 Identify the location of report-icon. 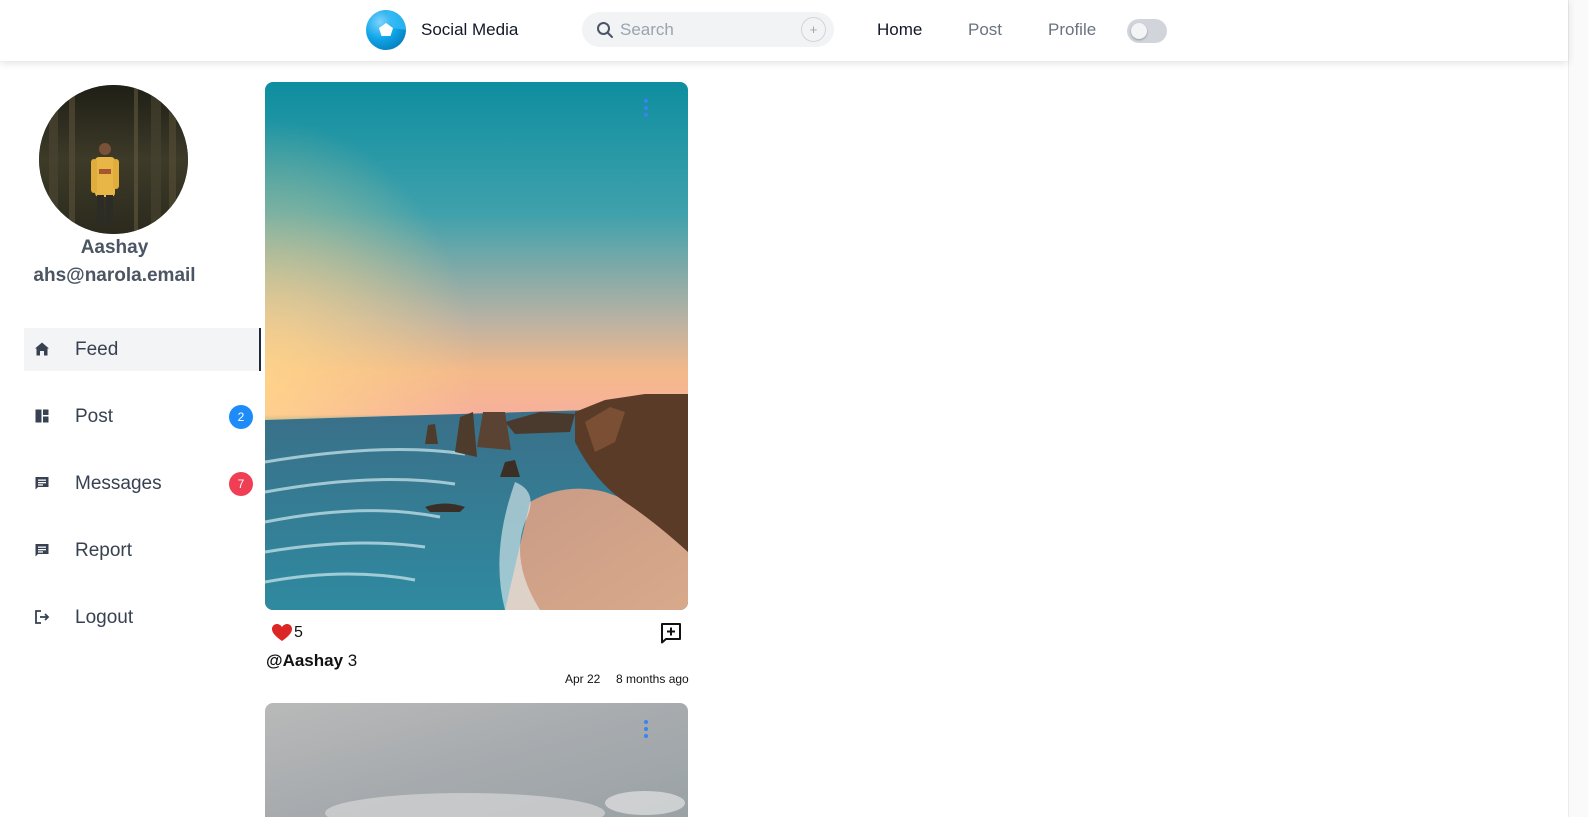
(42, 550).